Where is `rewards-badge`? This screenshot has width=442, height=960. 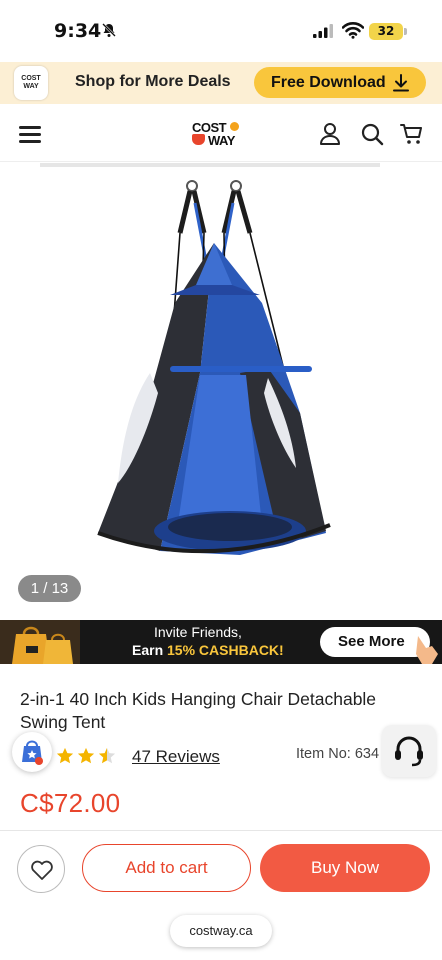
rewards-badge is located at coordinates (32, 752).